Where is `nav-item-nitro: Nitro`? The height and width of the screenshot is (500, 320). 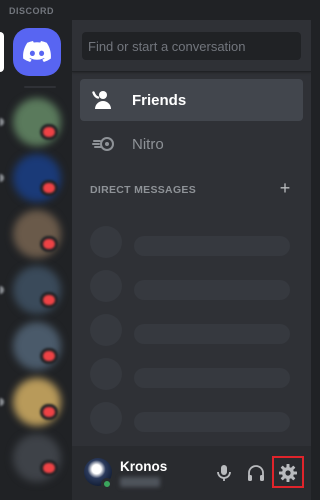
nav-item-nitro: Nitro is located at coordinates (191, 144).